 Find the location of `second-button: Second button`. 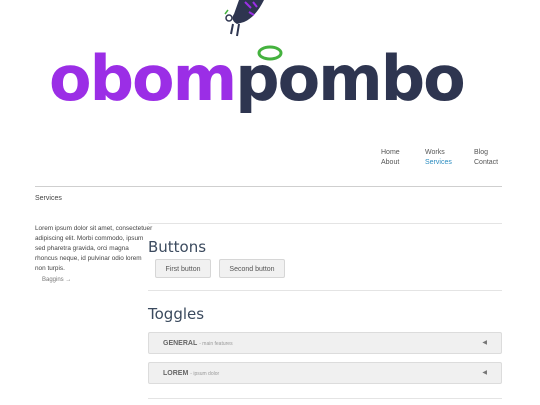

second-button: Second button is located at coordinates (252, 268).